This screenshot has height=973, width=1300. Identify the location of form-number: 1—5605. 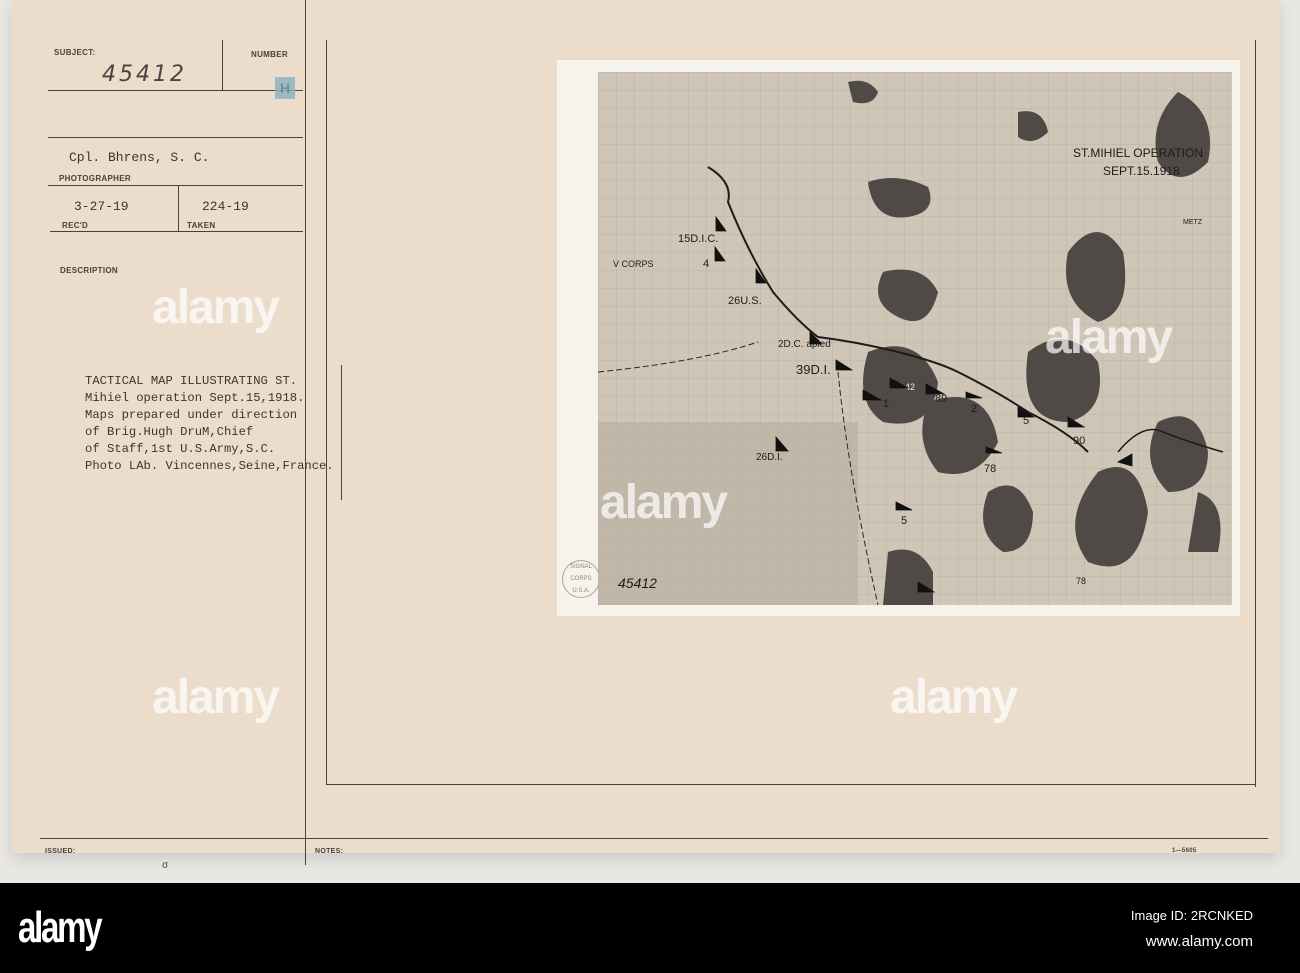
(1184, 851).